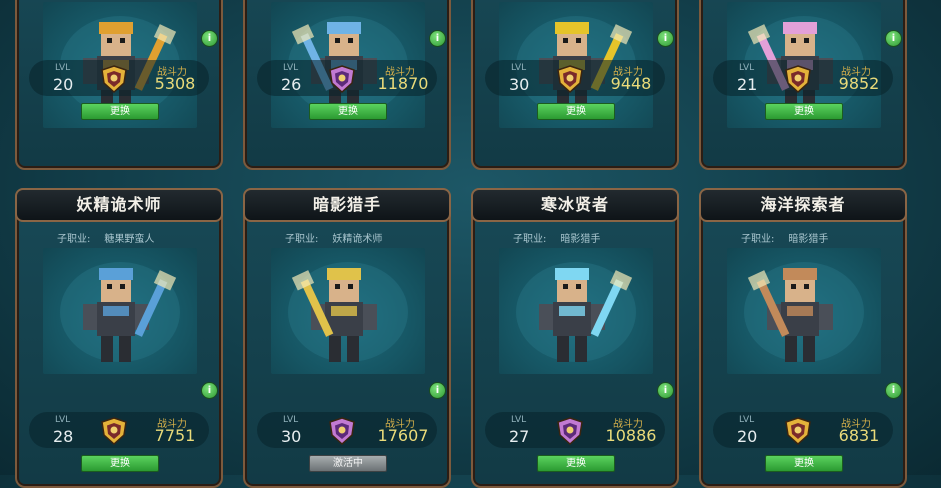 The image size is (941, 488). What do you see at coordinates (631, 83) in the screenshot?
I see `combat-power-value: 9448` at bounding box center [631, 83].